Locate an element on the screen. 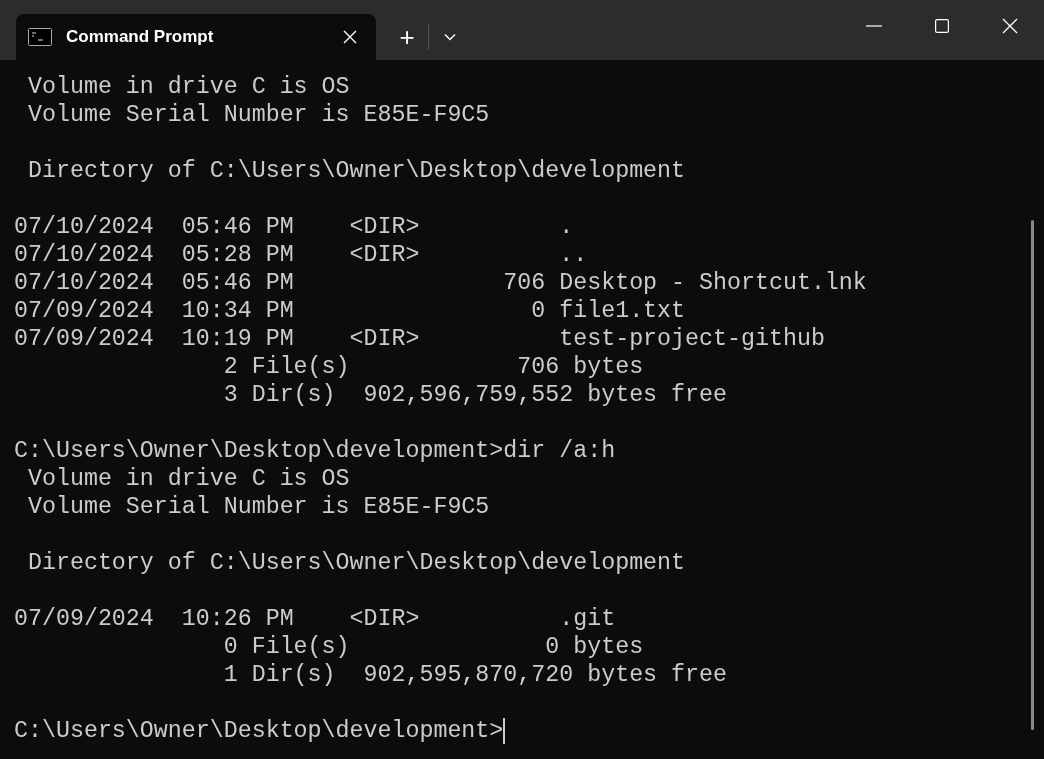 The width and height of the screenshot is (1044, 759). terminal-line: 07/10/2024 05:46 PM <DIR> . is located at coordinates (294, 227).